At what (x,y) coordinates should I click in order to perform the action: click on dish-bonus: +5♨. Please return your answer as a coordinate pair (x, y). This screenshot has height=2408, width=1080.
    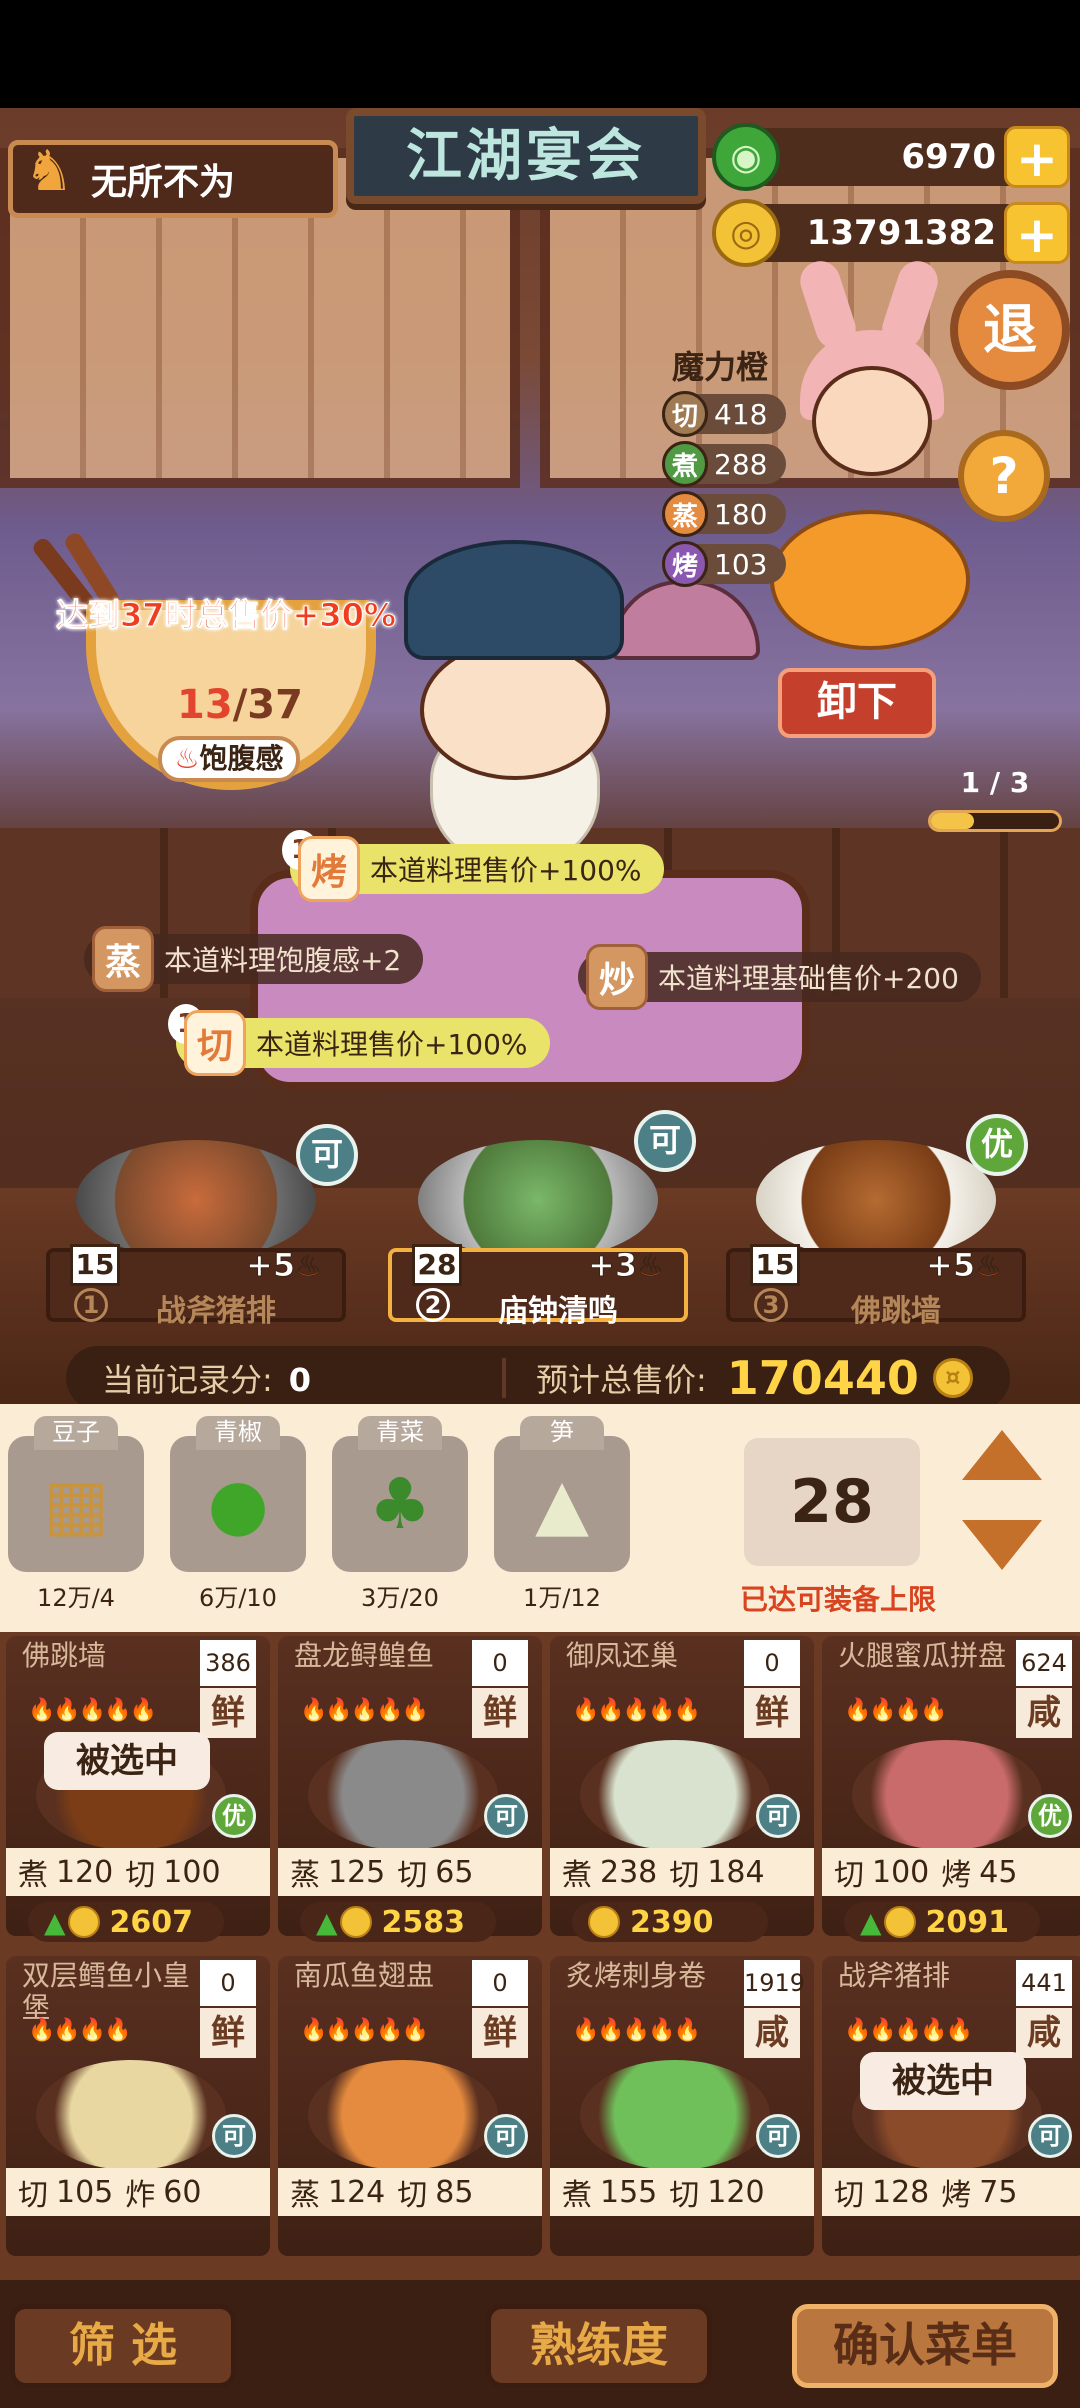
    Looking at the image, I should click on (964, 1265).